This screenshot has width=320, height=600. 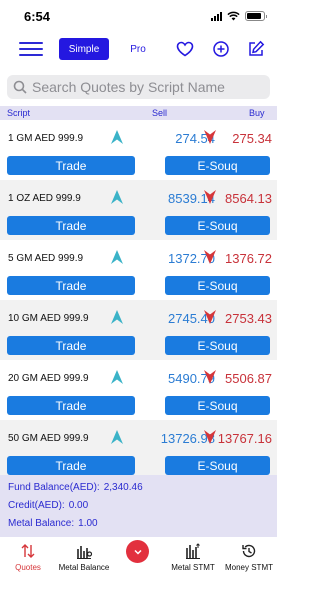 I want to click on status-time: 6:54, so click(x=37, y=16).